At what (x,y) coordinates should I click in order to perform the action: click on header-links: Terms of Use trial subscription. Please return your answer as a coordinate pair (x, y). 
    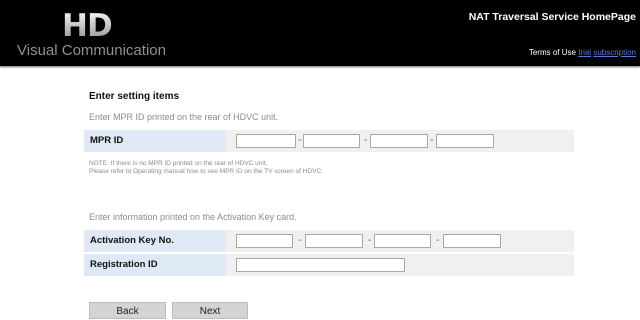
    Looking at the image, I should click on (582, 52).